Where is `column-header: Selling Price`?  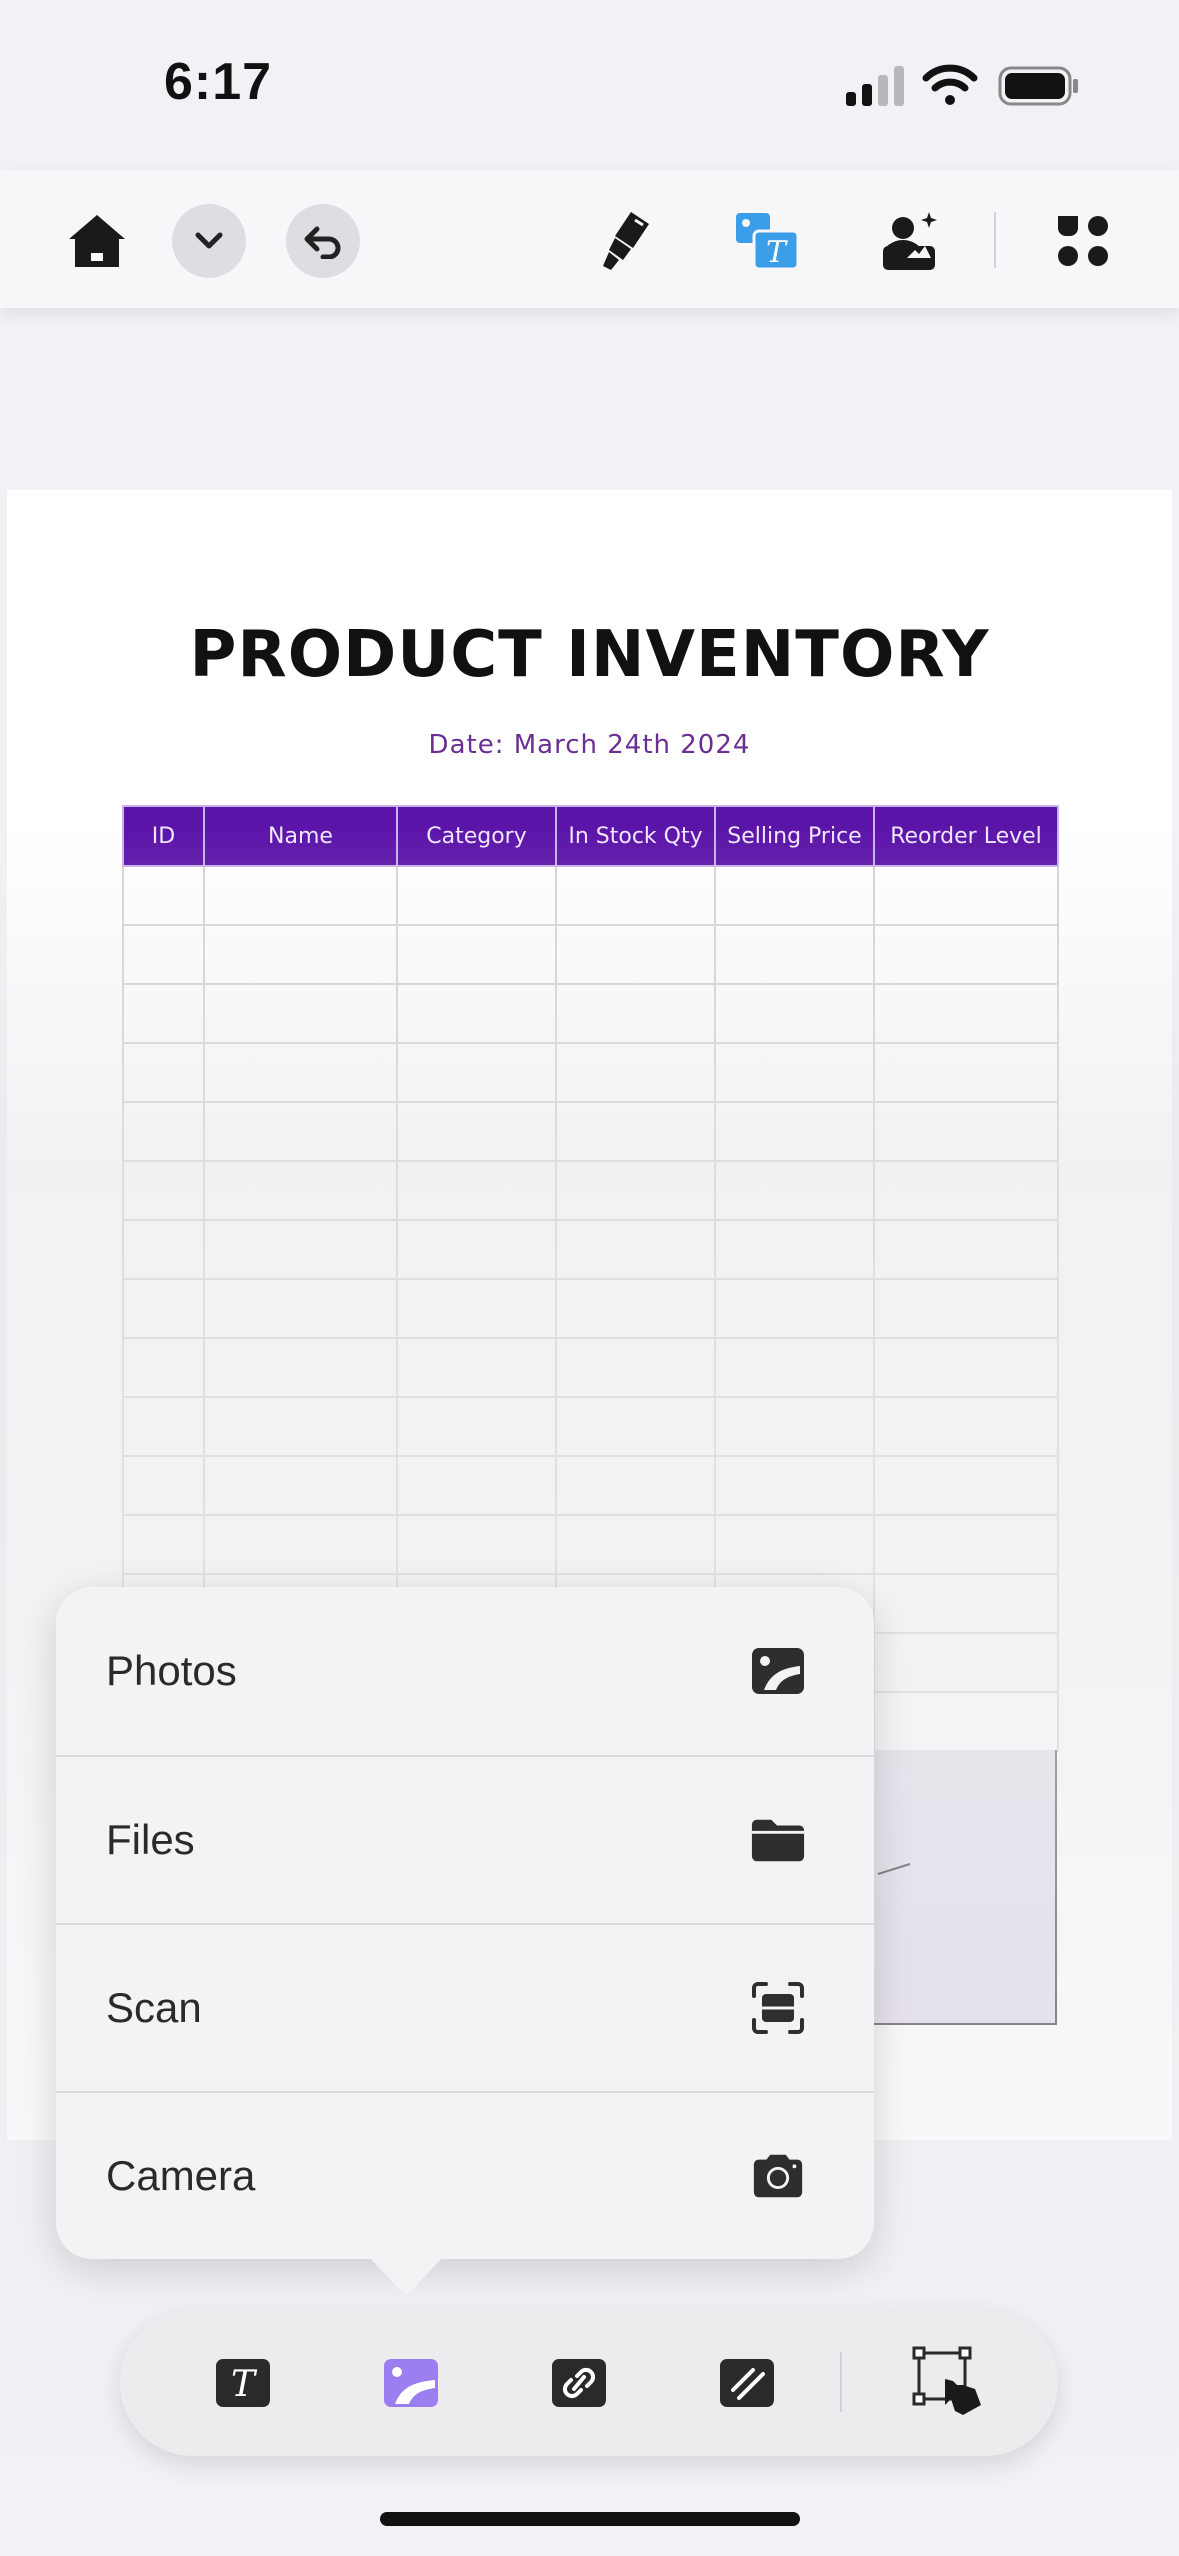
column-header: Selling Price is located at coordinates (794, 836).